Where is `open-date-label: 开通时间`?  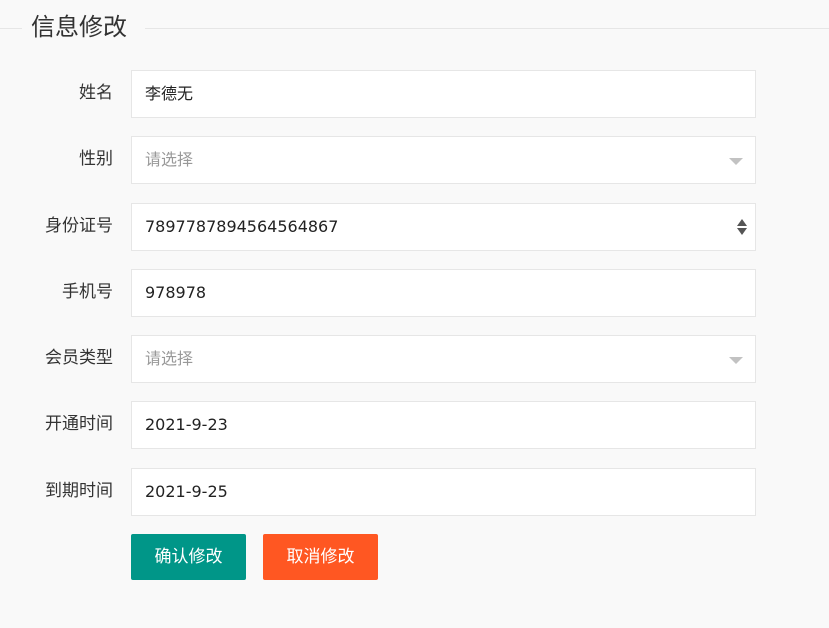
open-date-label: 开通时间 is located at coordinates (79, 424).